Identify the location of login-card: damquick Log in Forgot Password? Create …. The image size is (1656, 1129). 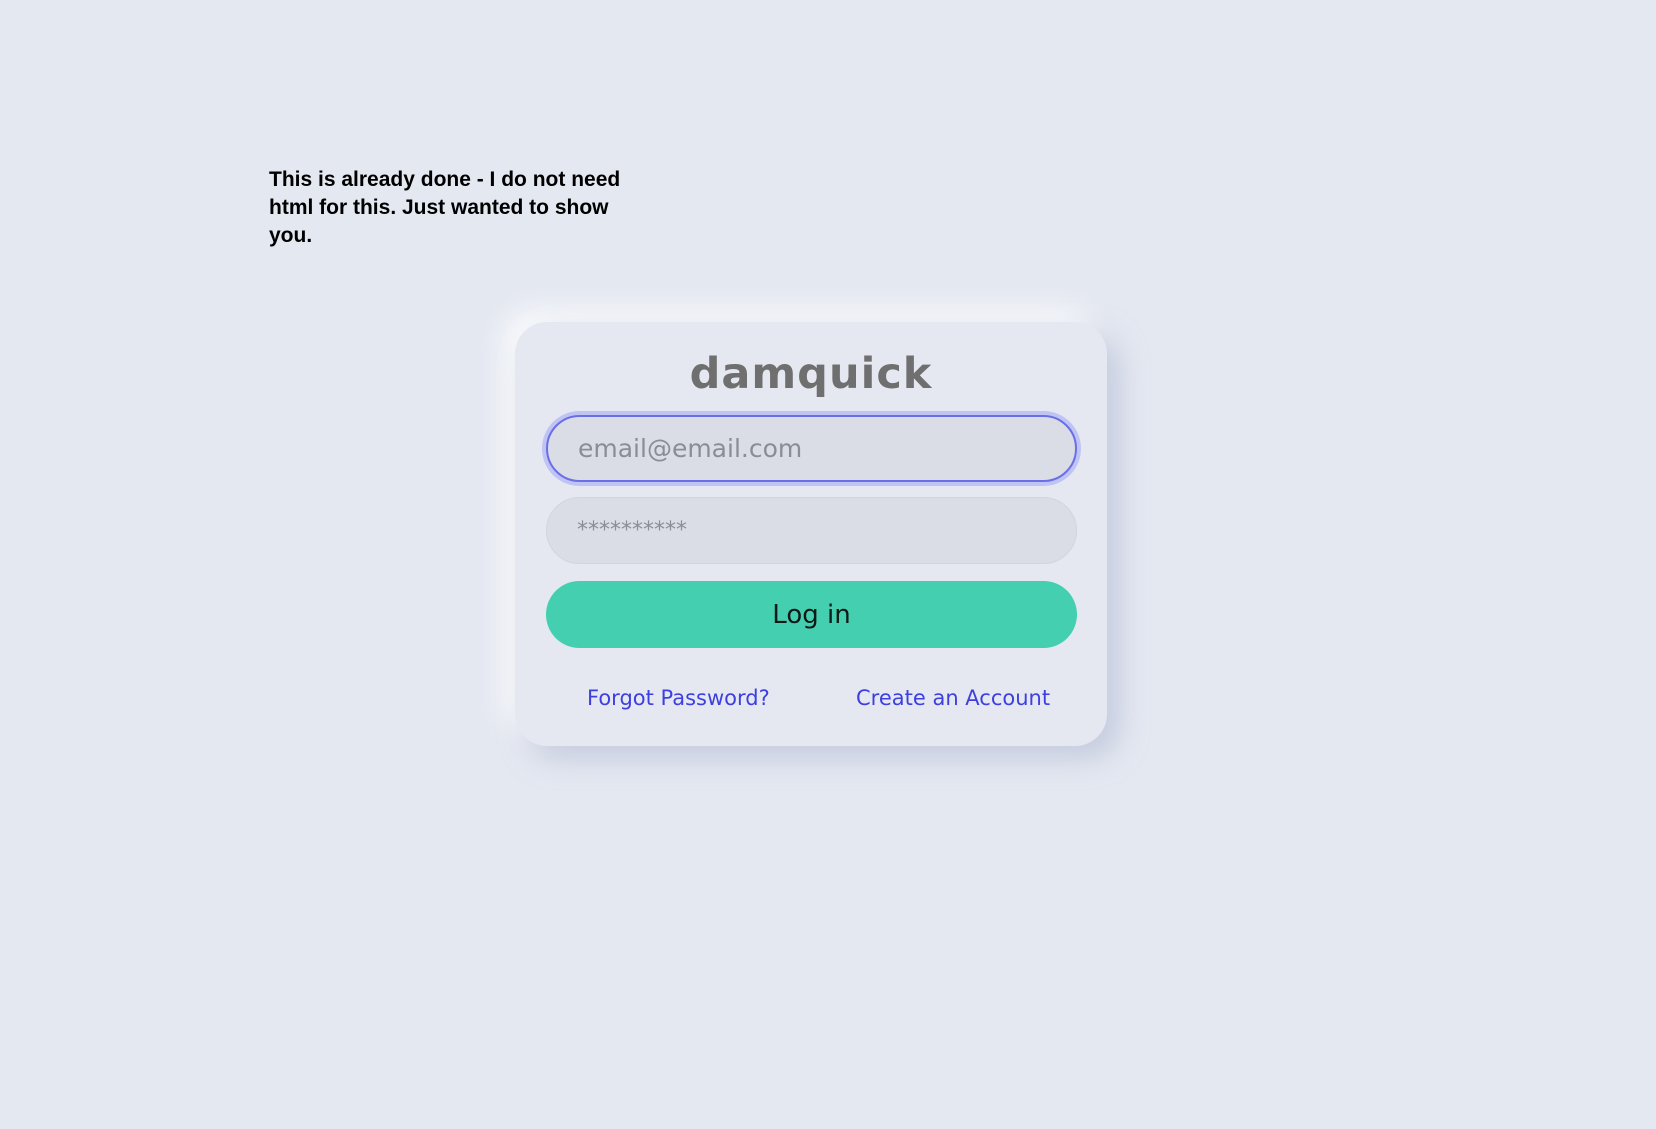
(811, 534).